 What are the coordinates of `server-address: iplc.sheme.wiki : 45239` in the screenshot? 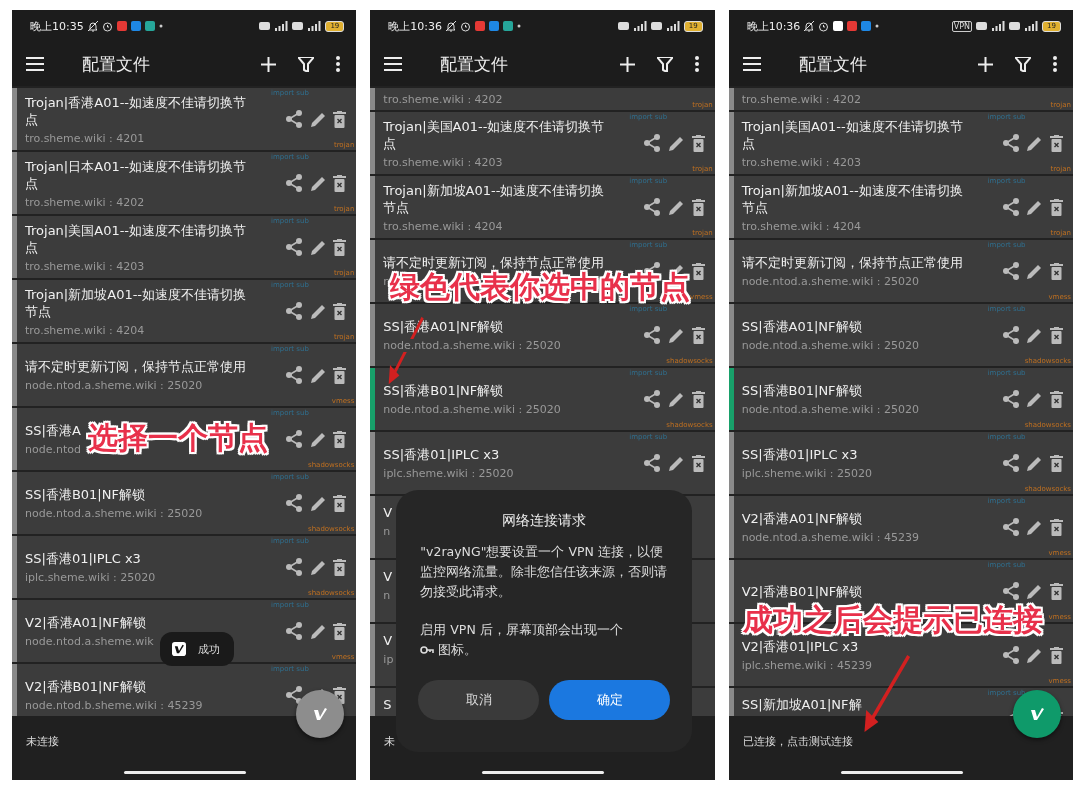 It's located at (806, 665).